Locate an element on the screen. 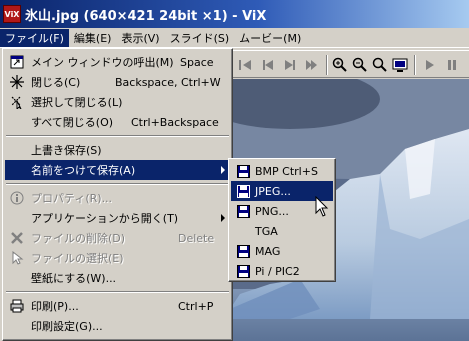 The height and width of the screenshot is (341, 469). menu-item-save-bmp: BMP Ctrl+S is located at coordinates (282, 171).